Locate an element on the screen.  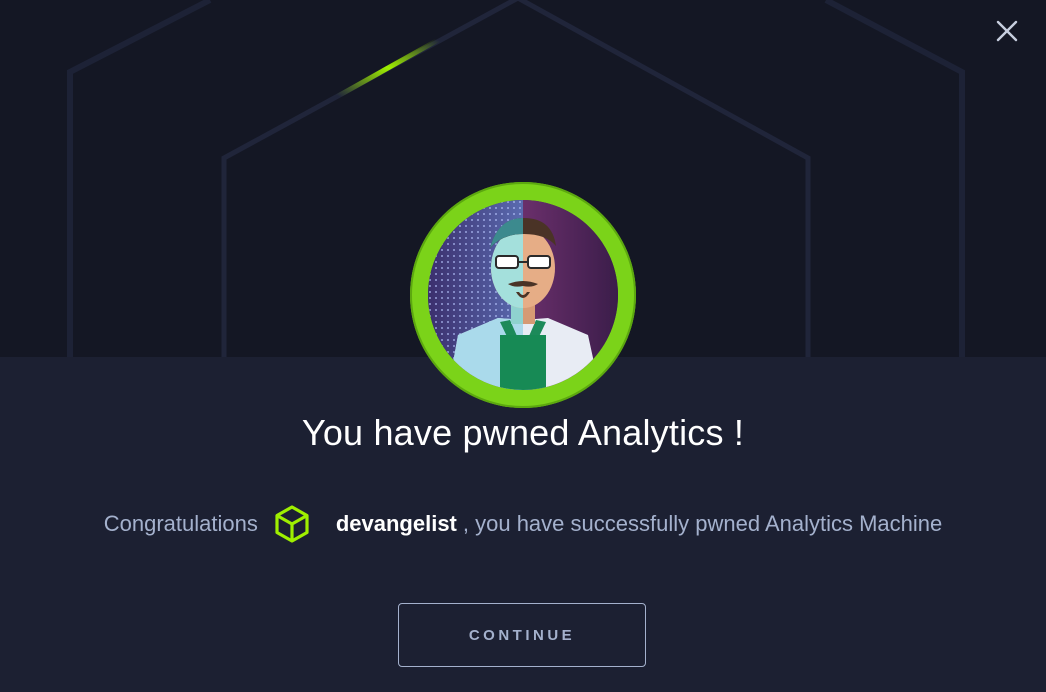
continue-button: CONTINUE is located at coordinates (522, 635).